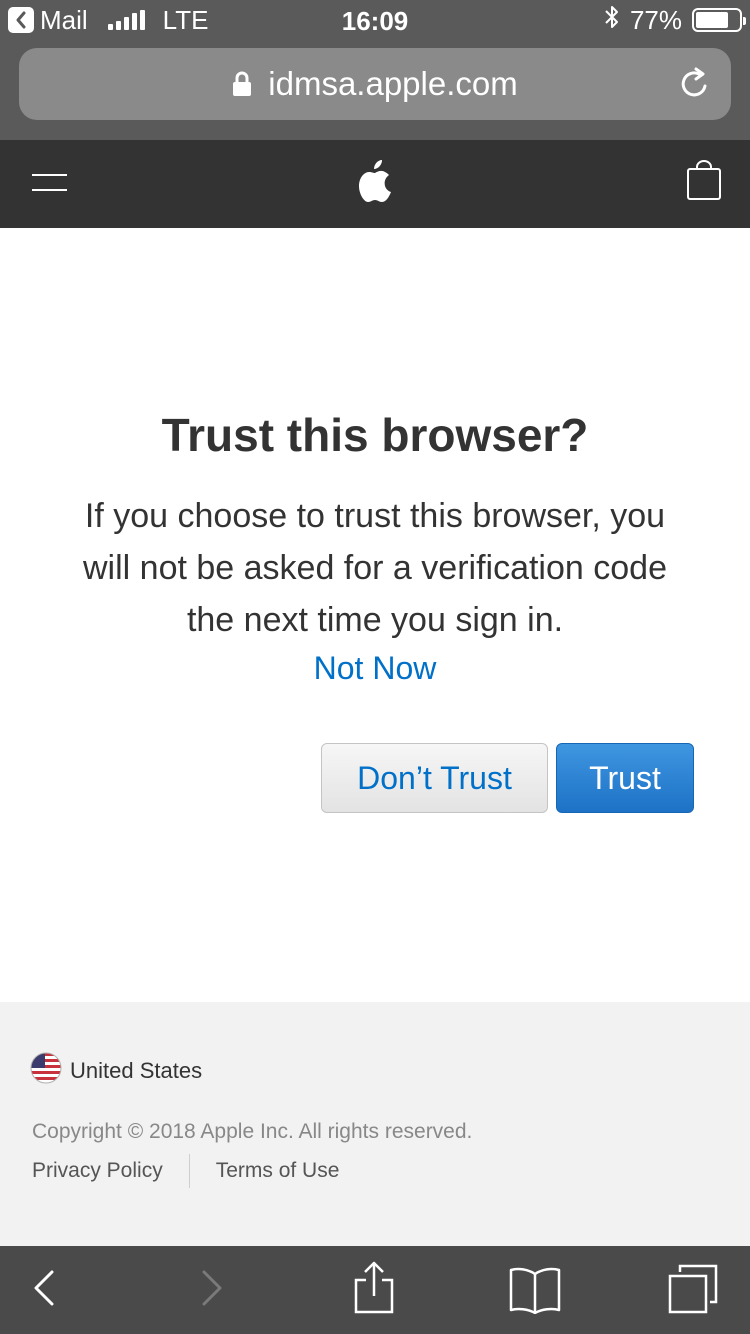 This screenshot has width=750, height=1334. I want to click on country-selector: United States, so click(116, 1071).